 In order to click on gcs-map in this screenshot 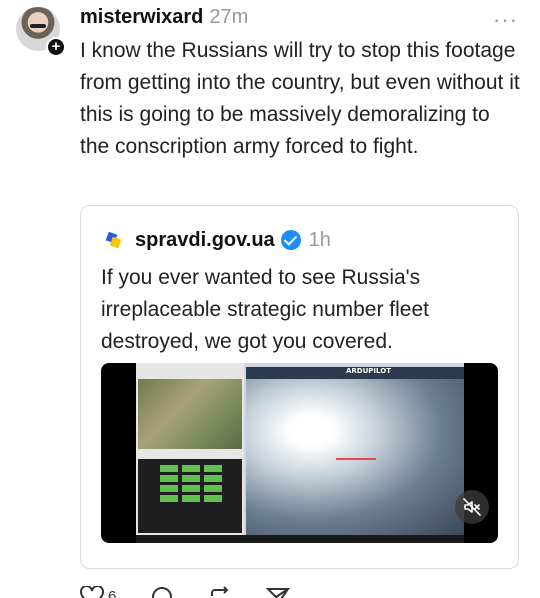, I will do `click(190, 414)`.